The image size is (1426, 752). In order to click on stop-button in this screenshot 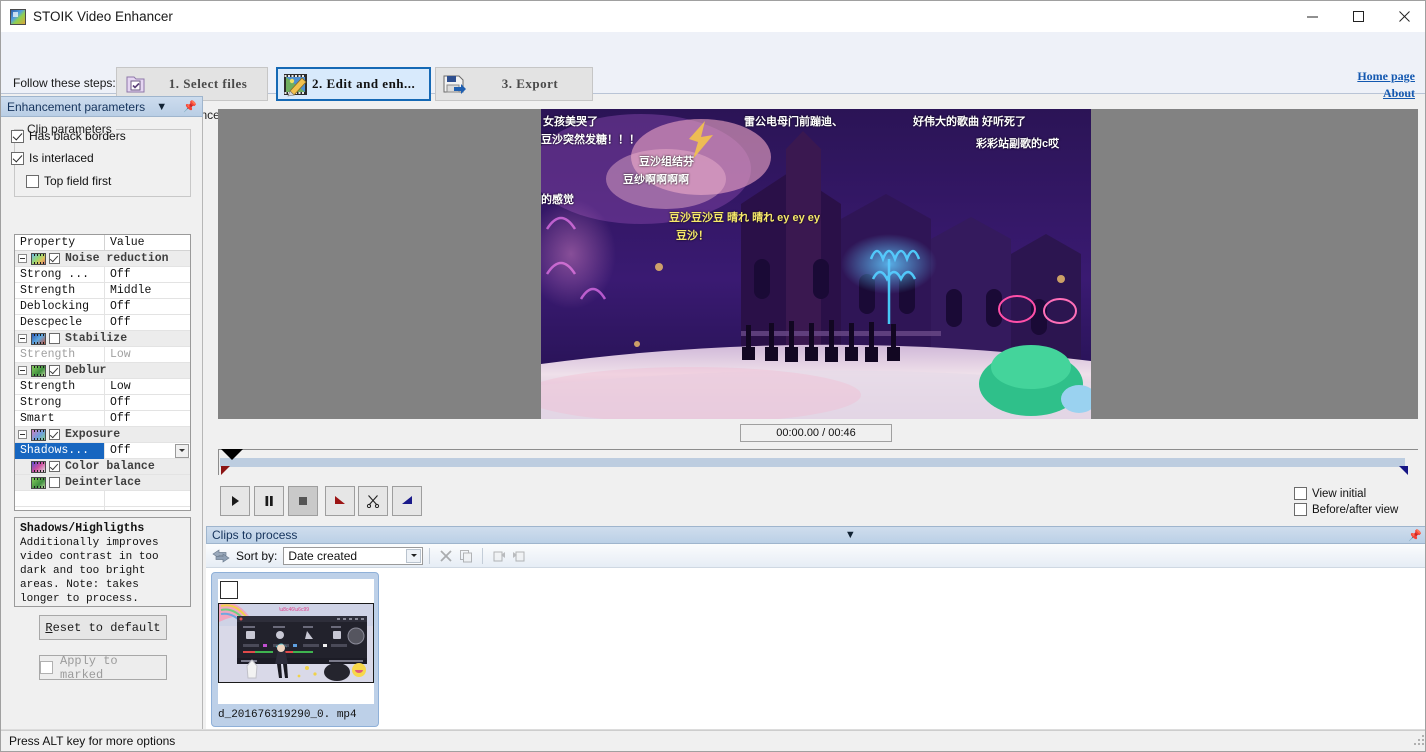, I will do `click(303, 501)`.